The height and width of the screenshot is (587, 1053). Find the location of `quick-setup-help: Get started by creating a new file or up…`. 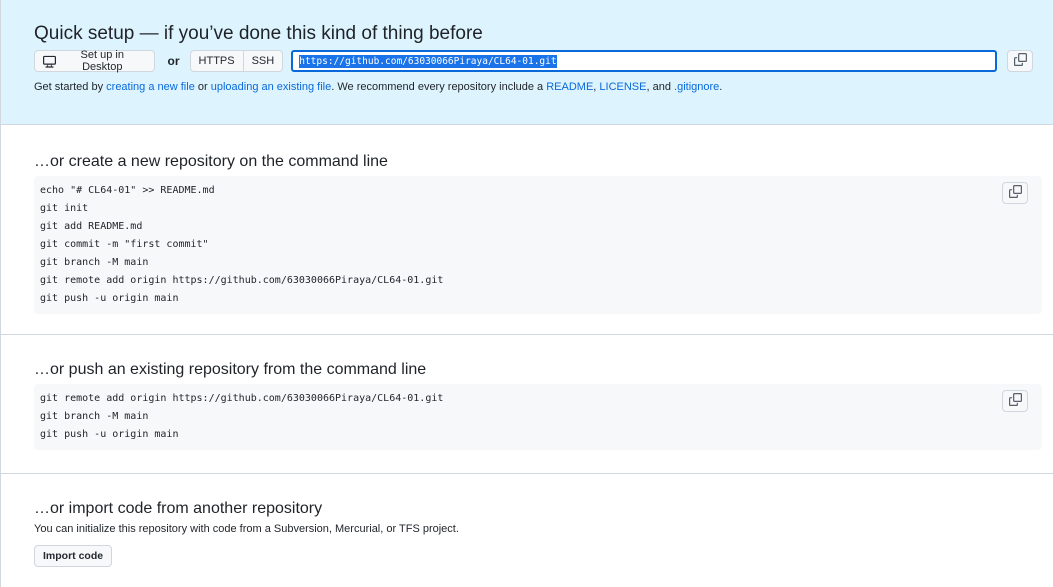

quick-setup-help: Get started by creating a new file or up… is located at coordinates (533, 87).